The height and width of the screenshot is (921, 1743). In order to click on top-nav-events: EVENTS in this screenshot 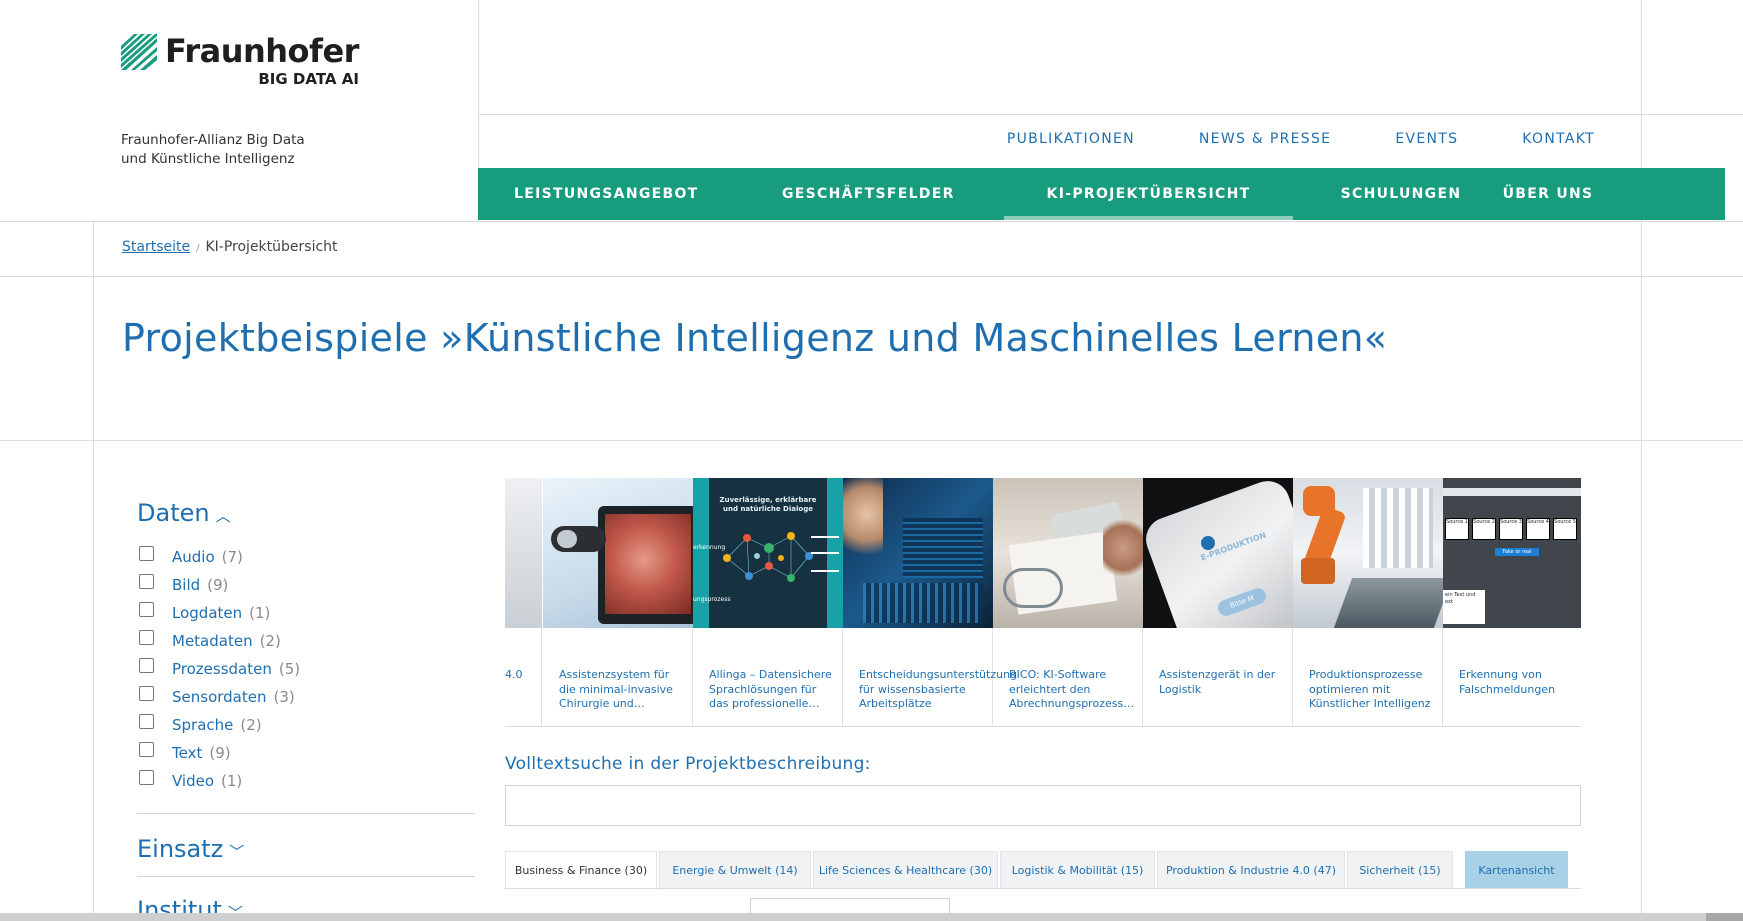, I will do `click(1426, 139)`.